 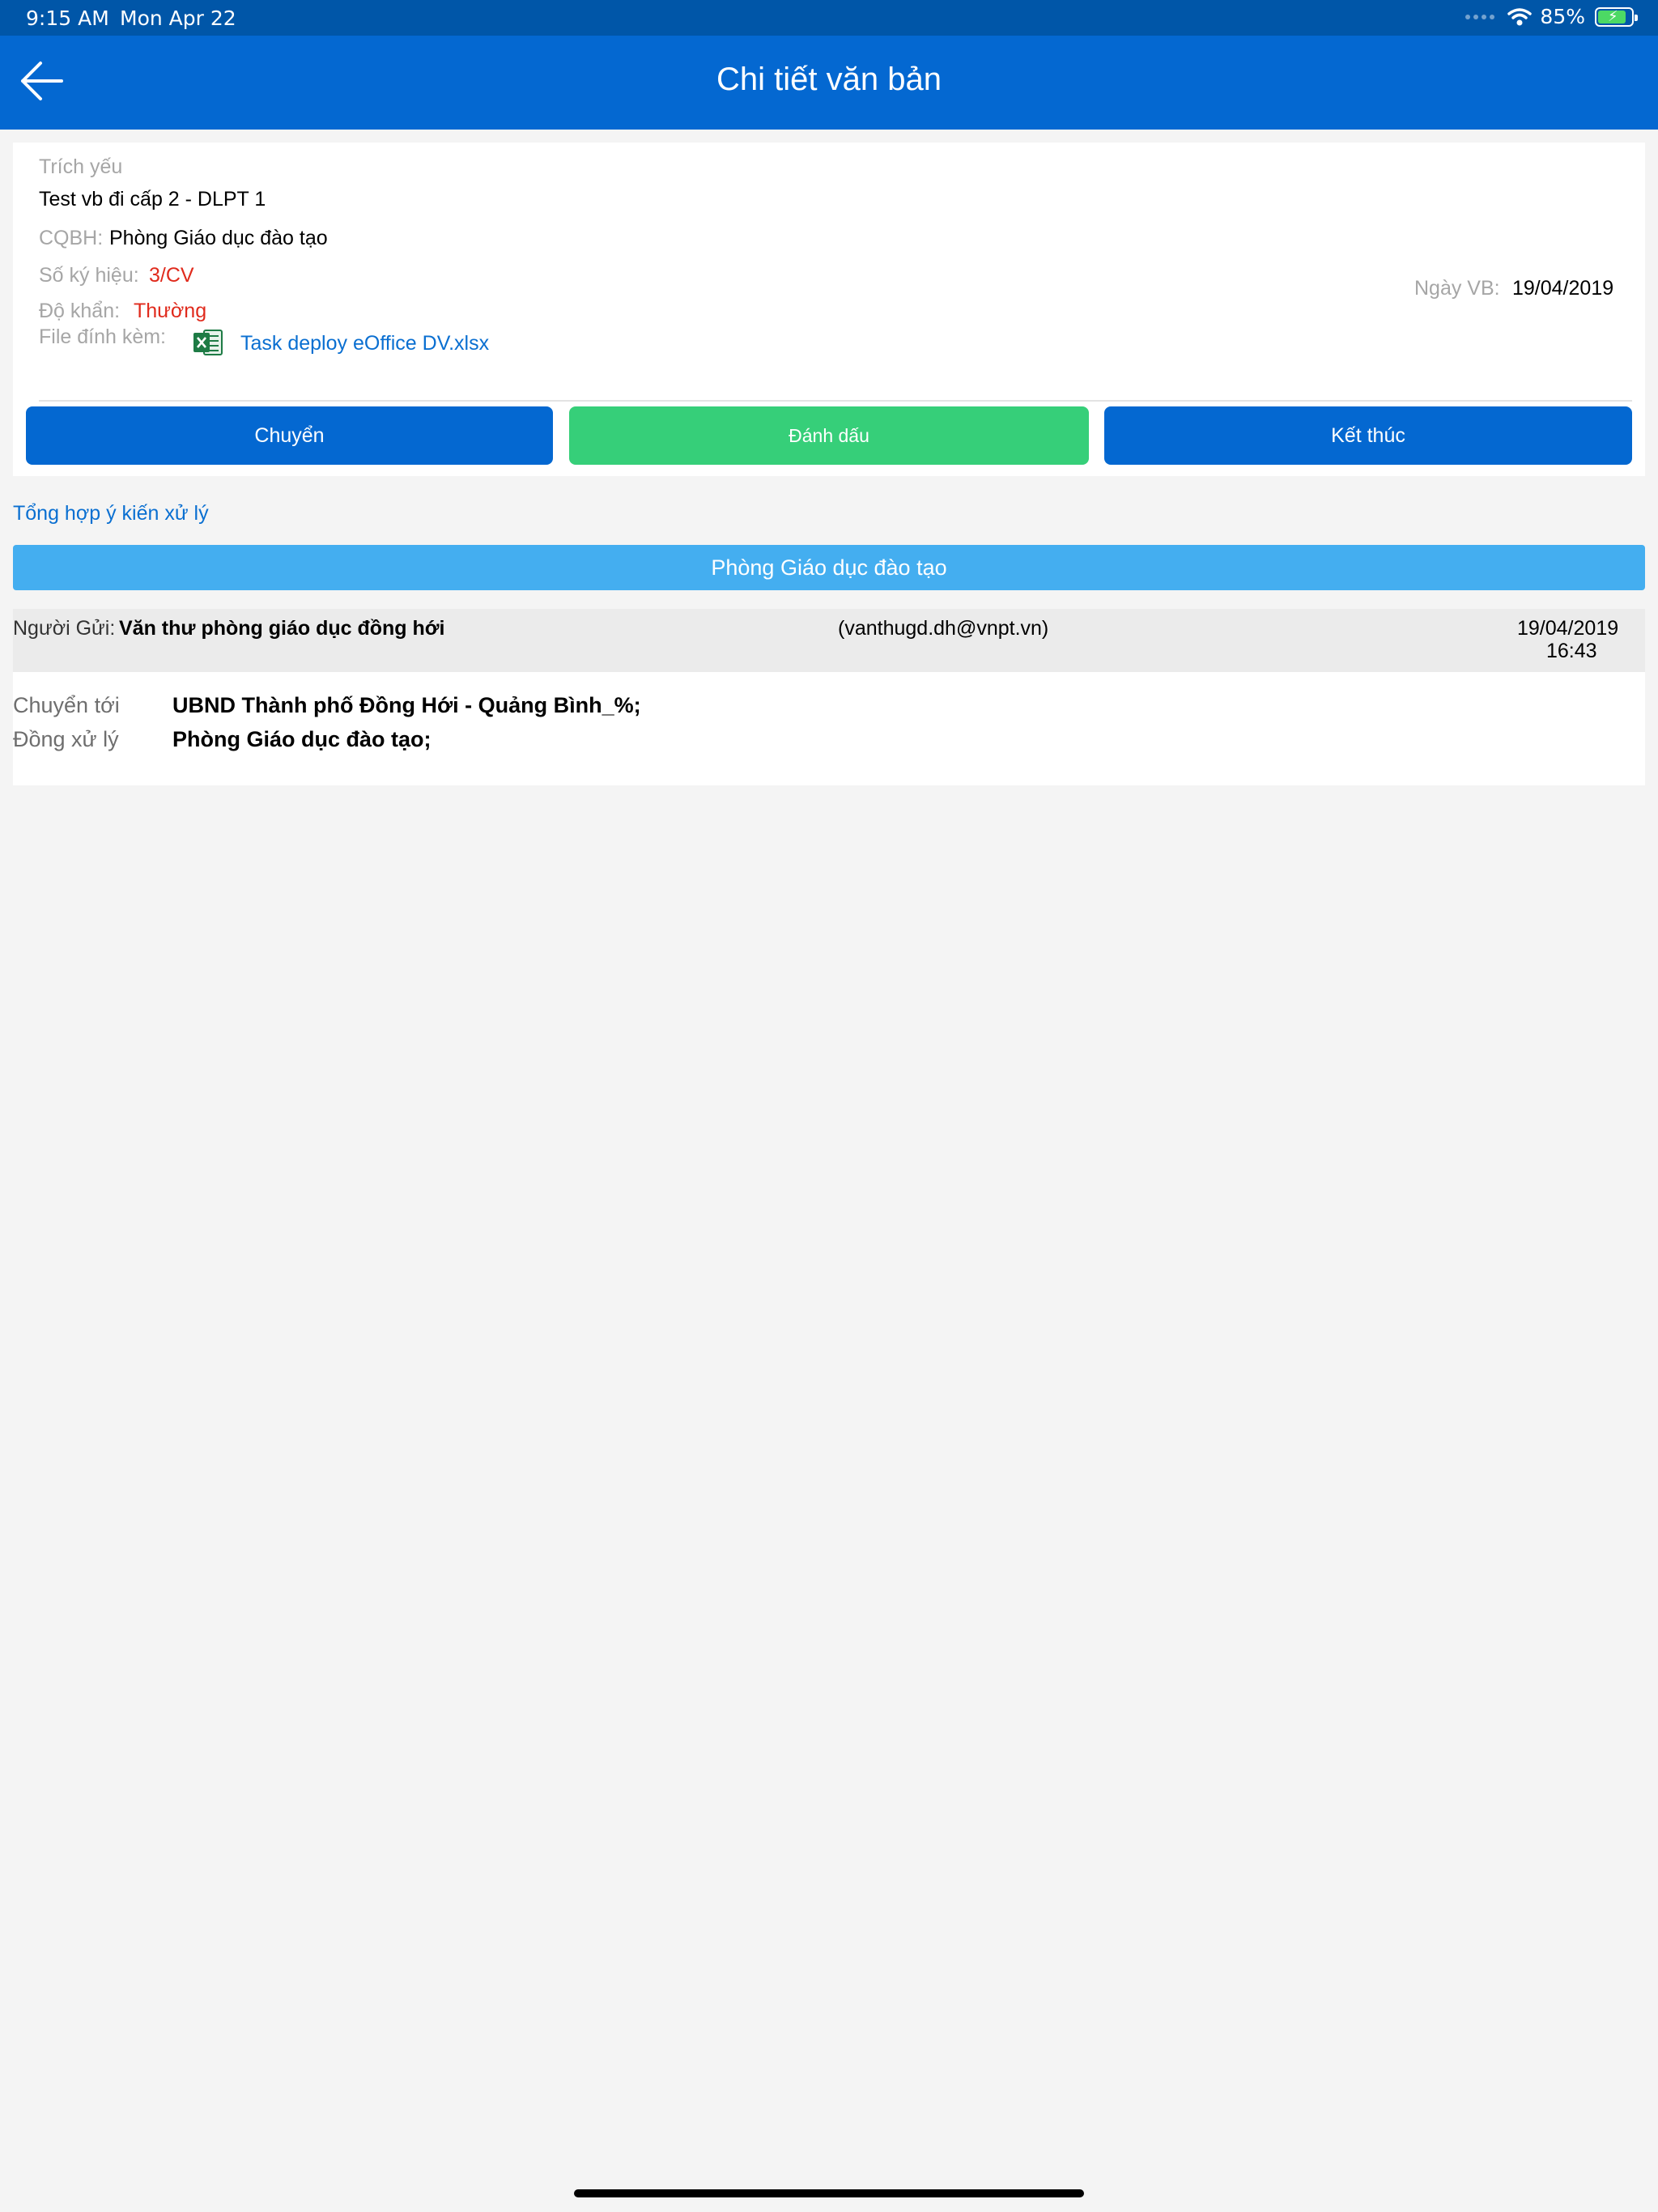 I want to click on status-time: 9:15 AM, so click(x=67, y=18).